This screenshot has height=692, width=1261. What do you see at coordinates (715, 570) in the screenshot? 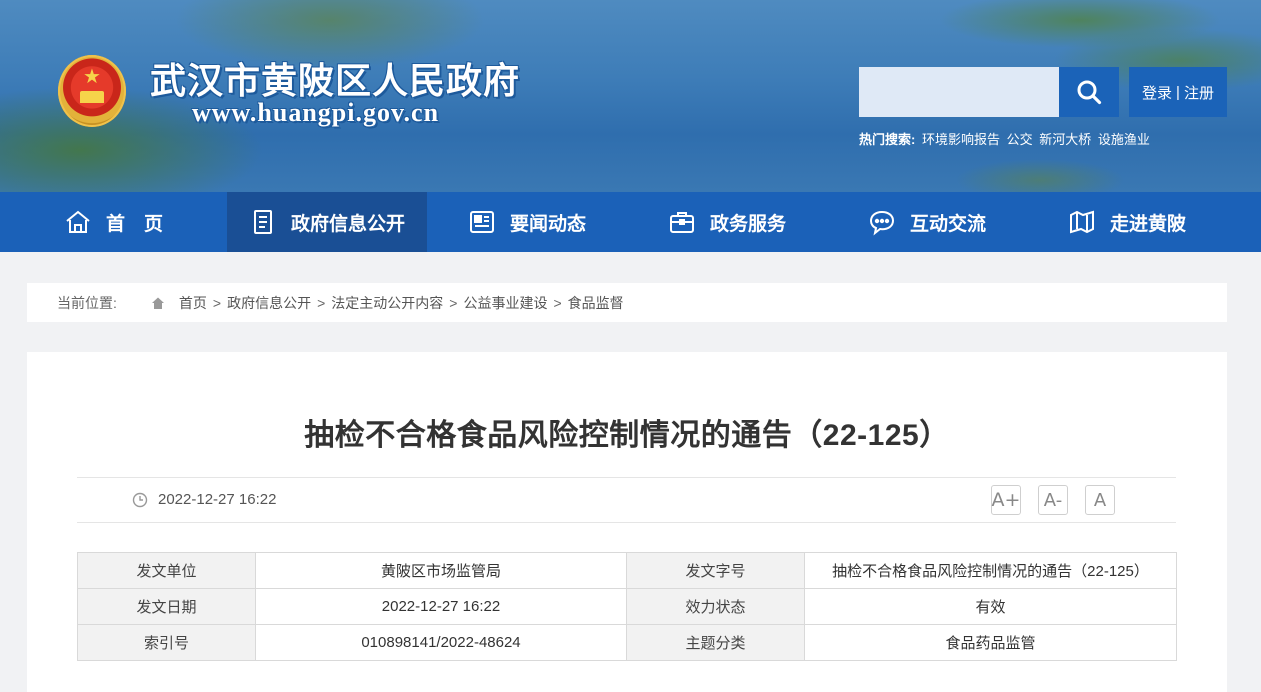
I see `info-key: 发文字号` at bounding box center [715, 570].